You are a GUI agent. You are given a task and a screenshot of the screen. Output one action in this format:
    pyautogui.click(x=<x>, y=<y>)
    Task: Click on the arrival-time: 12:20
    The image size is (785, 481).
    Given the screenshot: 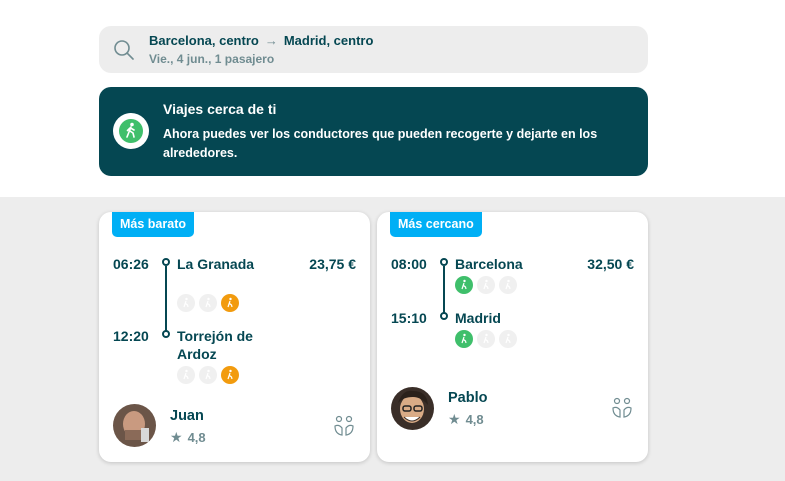 What is the action you would take?
    pyautogui.click(x=131, y=336)
    